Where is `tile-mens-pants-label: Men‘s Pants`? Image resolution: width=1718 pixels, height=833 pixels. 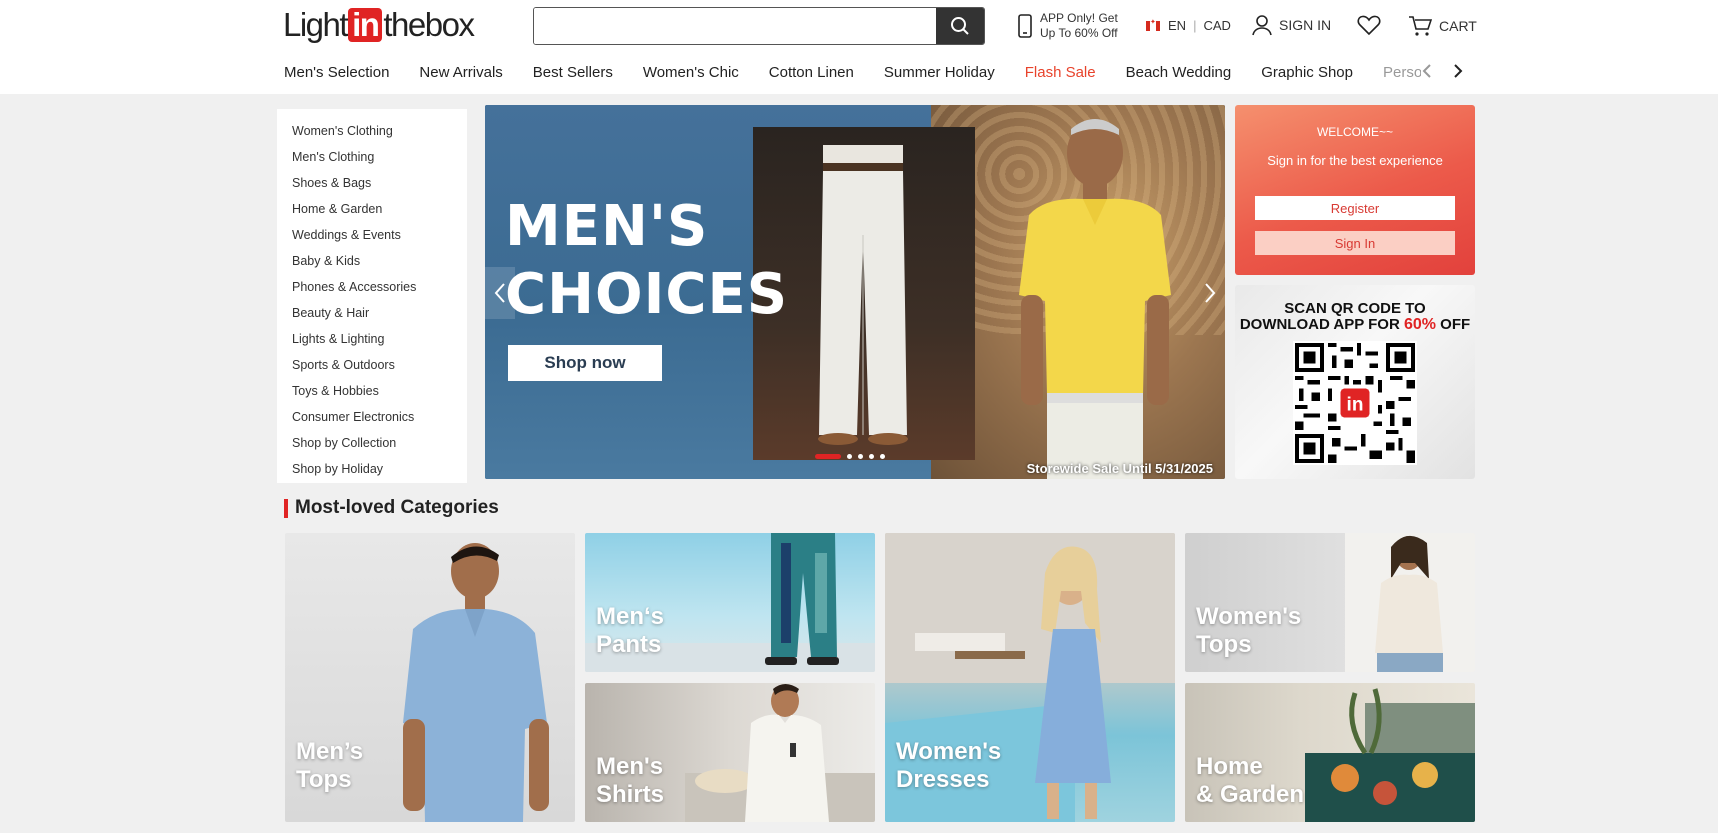 tile-mens-pants-label: Men‘s Pants is located at coordinates (630, 631).